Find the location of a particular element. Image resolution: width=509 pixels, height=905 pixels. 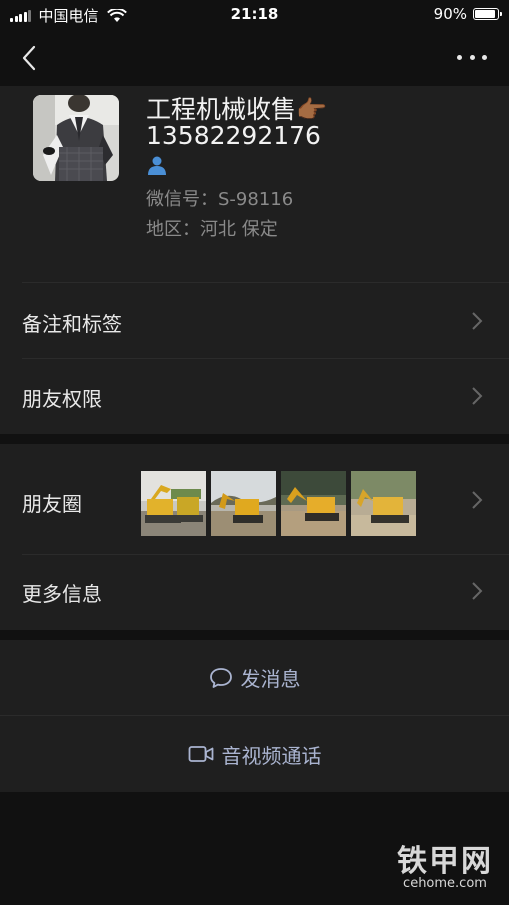

video-camera-icon is located at coordinates (200, 754).